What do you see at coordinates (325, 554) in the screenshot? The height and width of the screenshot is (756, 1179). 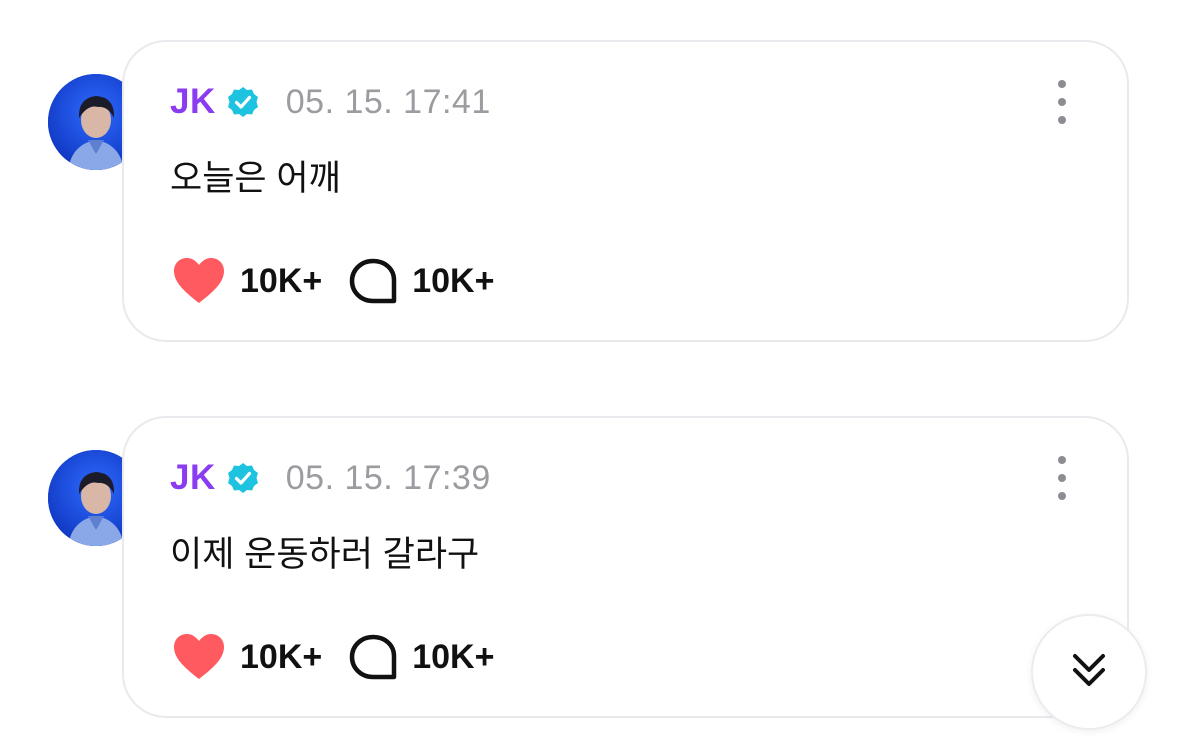 I see `post-text: 이제 운동하러 갈라구` at bounding box center [325, 554].